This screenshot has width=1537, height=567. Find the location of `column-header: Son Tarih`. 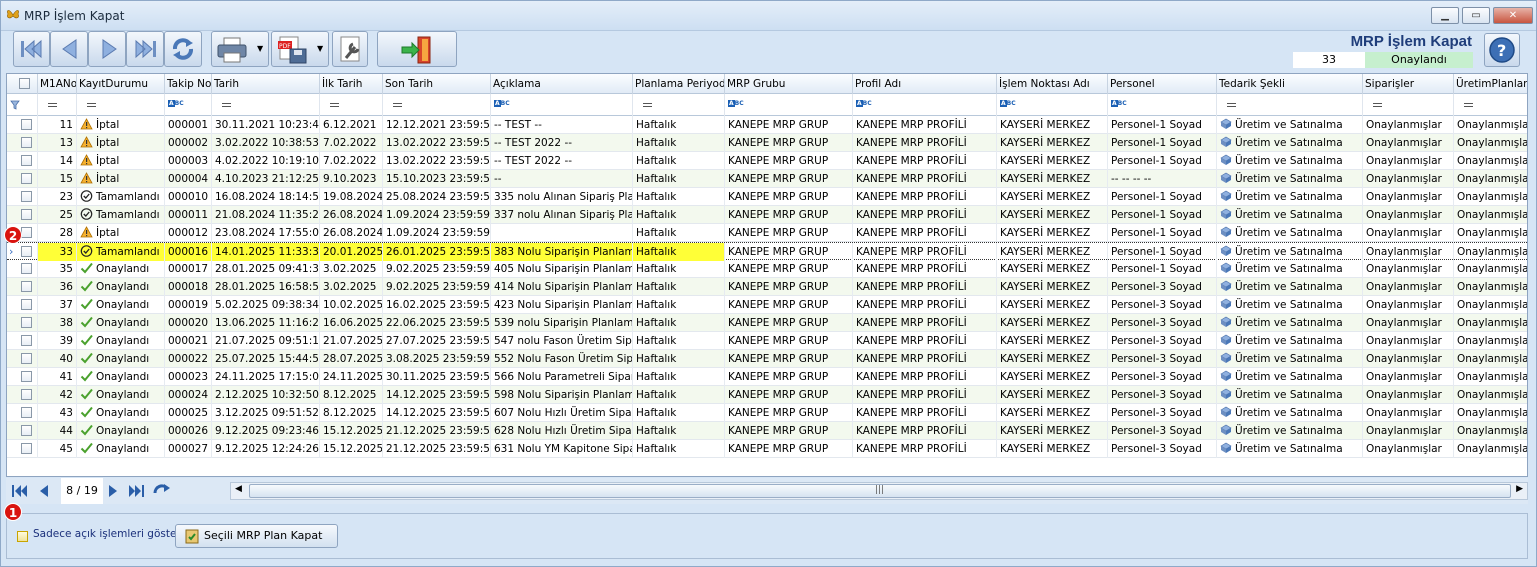

column-header: Son Tarih is located at coordinates (437, 84).